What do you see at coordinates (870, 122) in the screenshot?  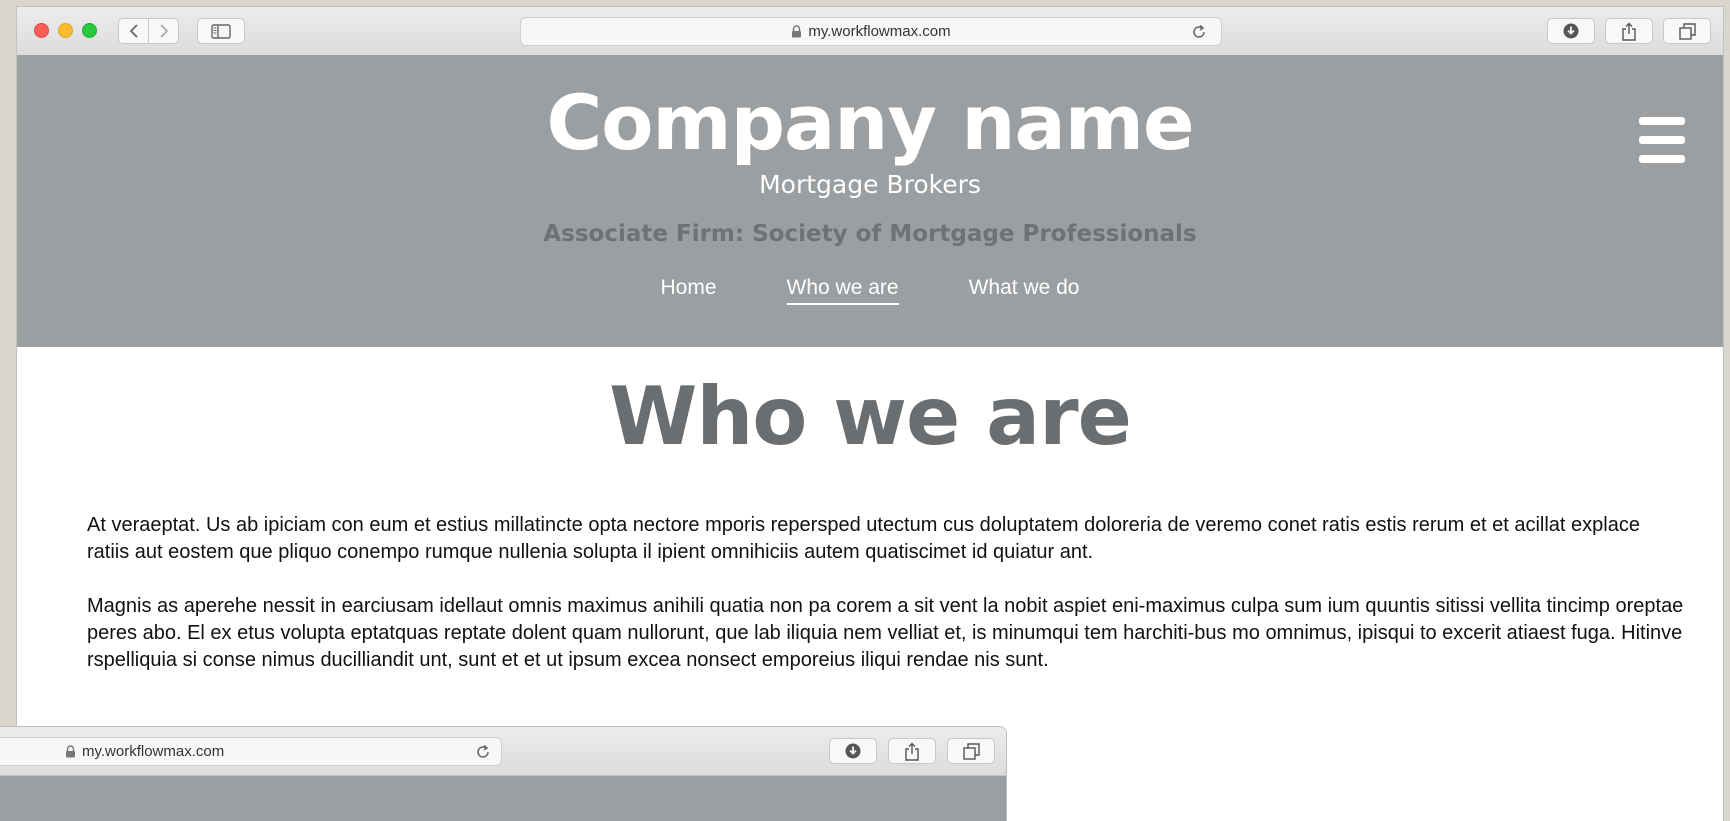 I see `company-name: Company name` at bounding box center [870, 122].